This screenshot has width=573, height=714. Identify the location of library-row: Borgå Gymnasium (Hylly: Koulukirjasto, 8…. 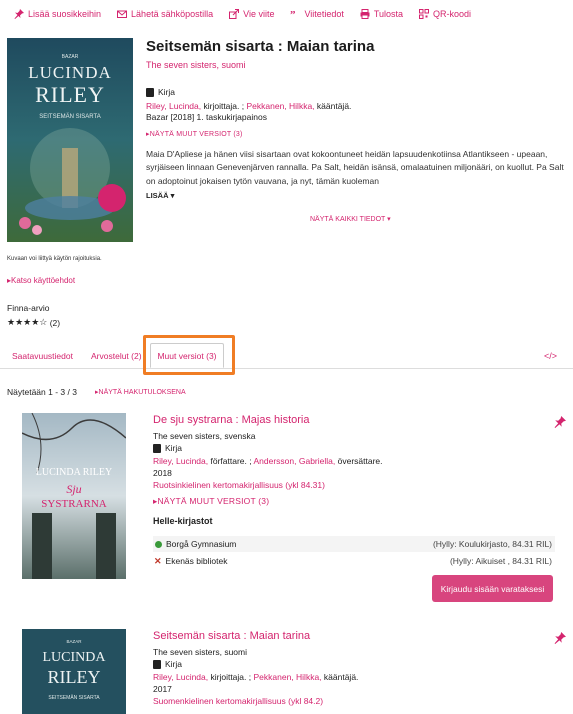
(354, 544).